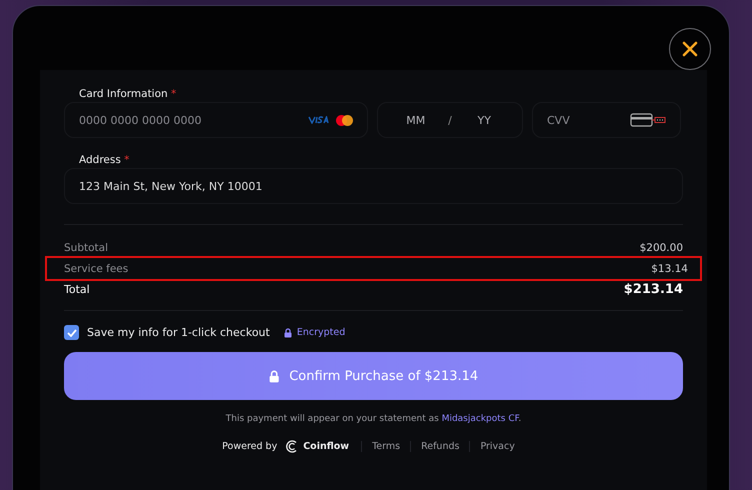  What do you see at coordinates (484, 120) in the screenshot?
I see `year-field: YY` at bounding box center [484, 120].